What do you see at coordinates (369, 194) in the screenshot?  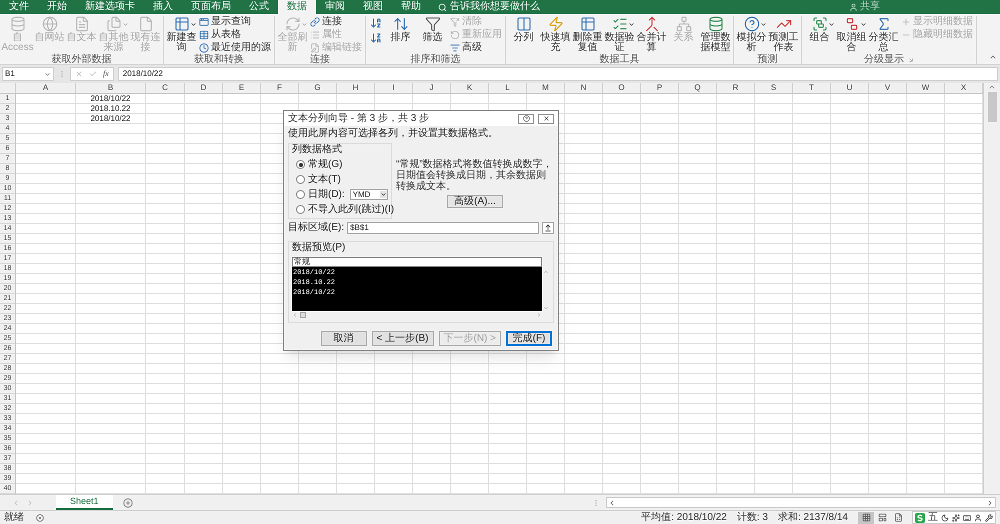 I see `date-order-select: YMD` at bounding box center [369, 194].